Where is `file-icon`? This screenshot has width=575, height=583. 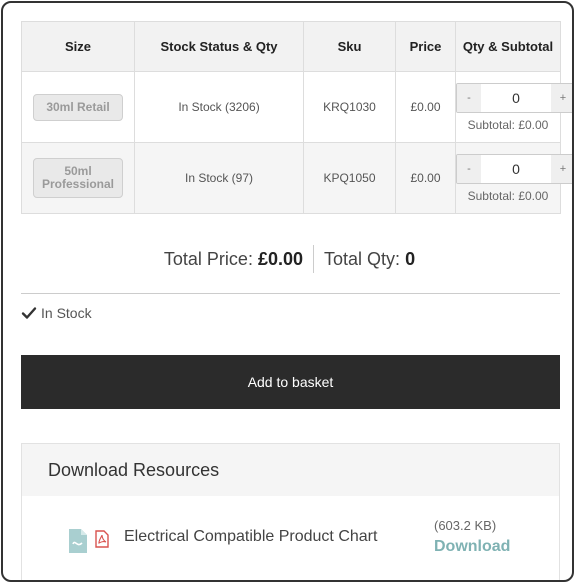 file-icon is located at coordinates (78, 541).